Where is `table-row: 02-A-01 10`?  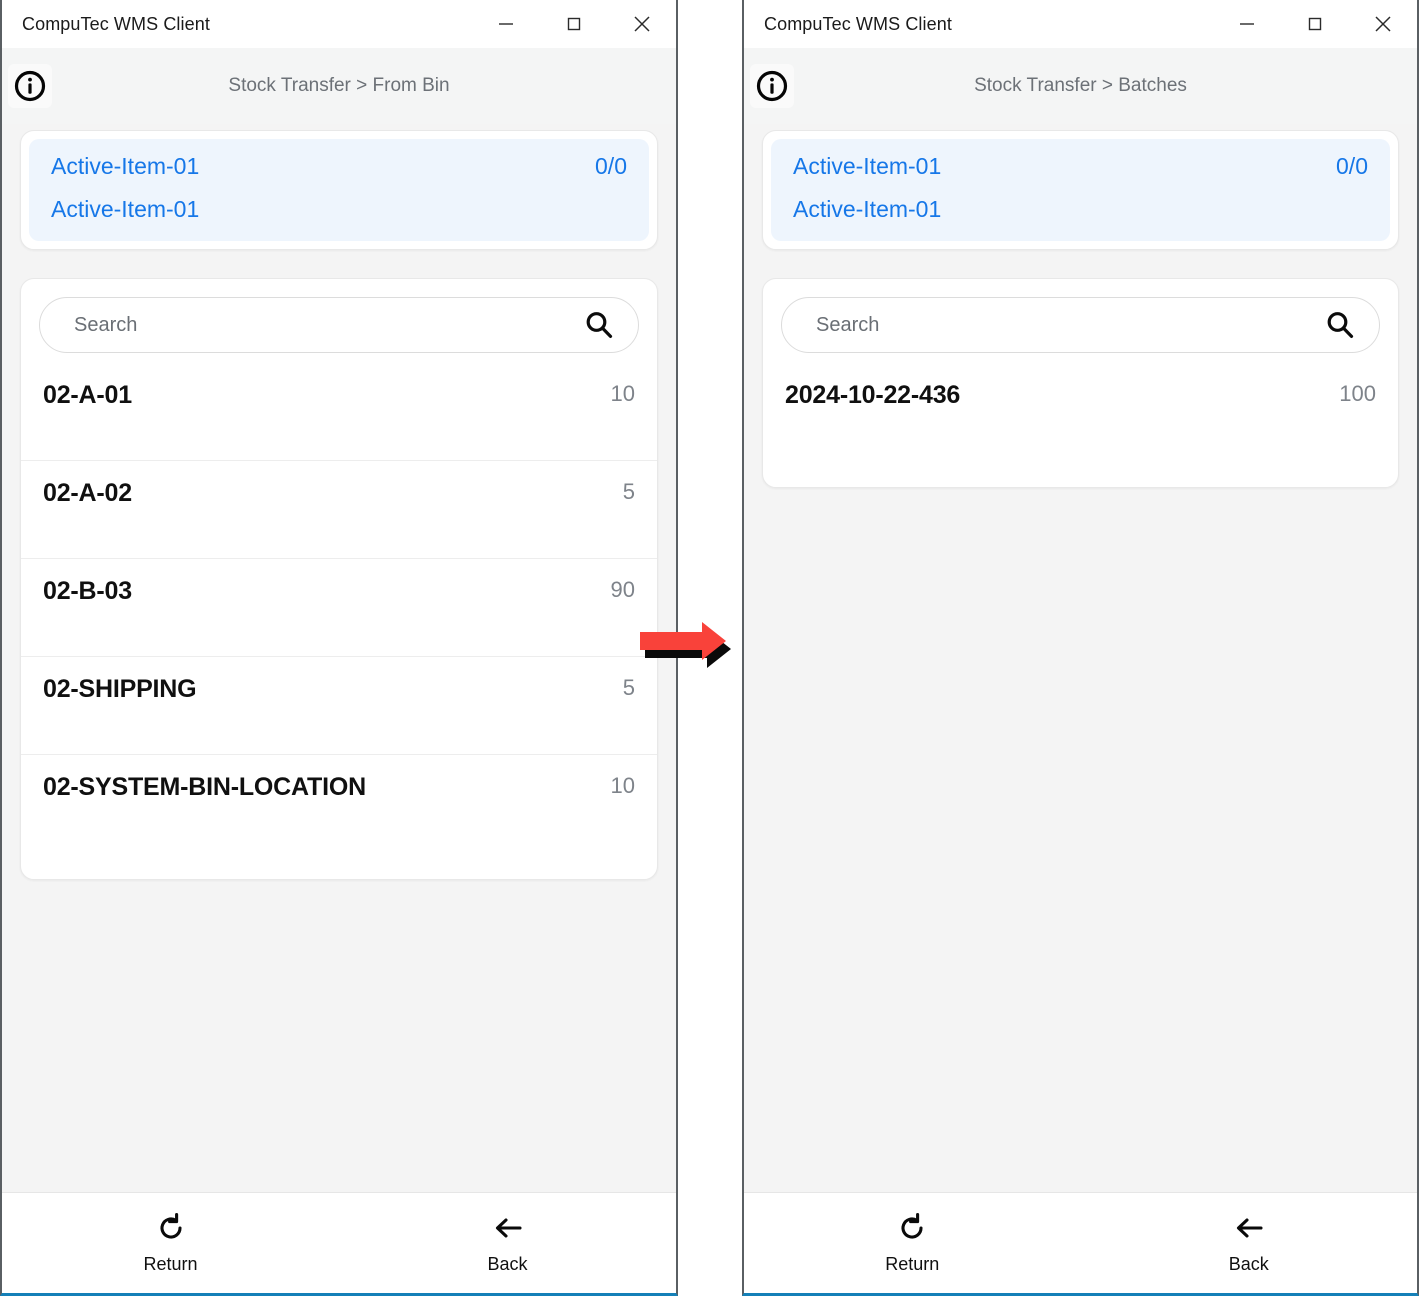
table-row: 02-A-01 10 is located at coordinates (339, 412).